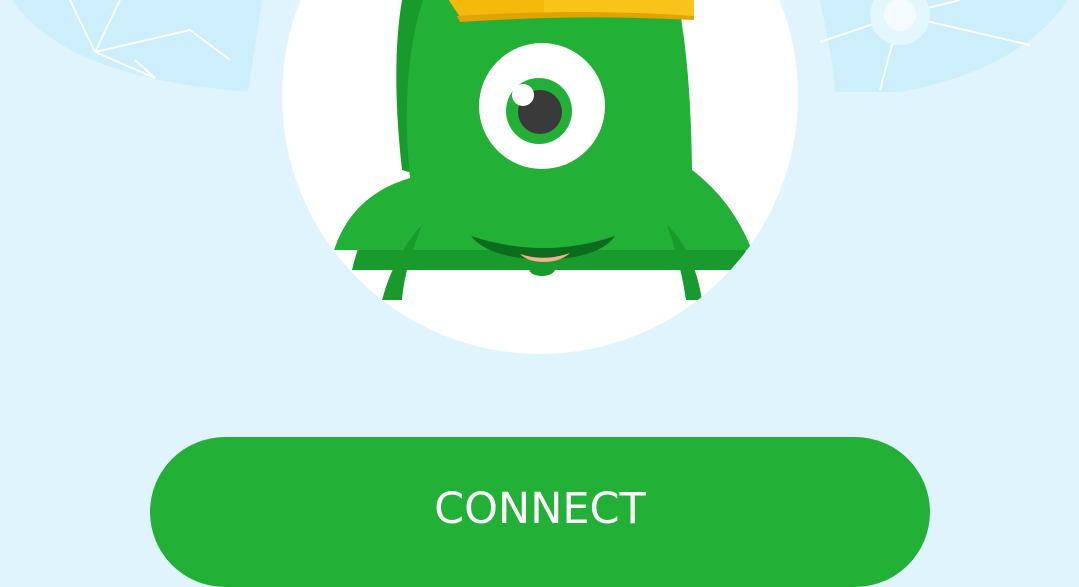  I want to click on connect-button-label: CONNECT, so click(540, 509).